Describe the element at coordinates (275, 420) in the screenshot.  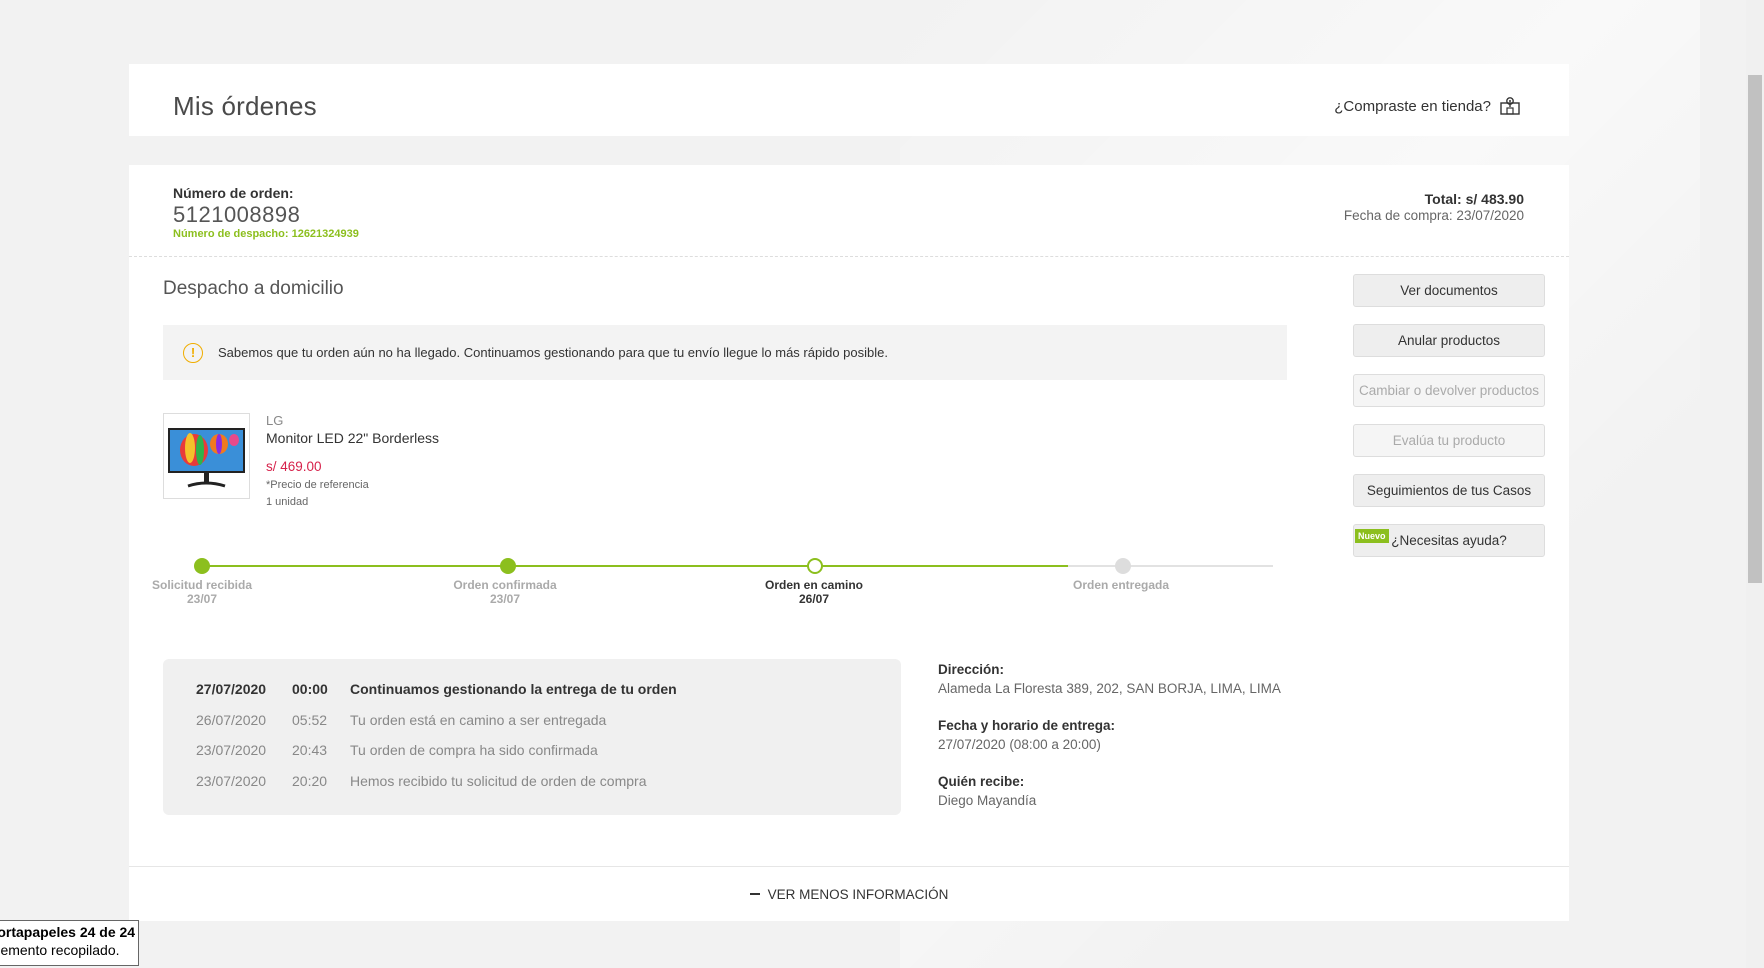
I see `product-brand: LG` at that location.